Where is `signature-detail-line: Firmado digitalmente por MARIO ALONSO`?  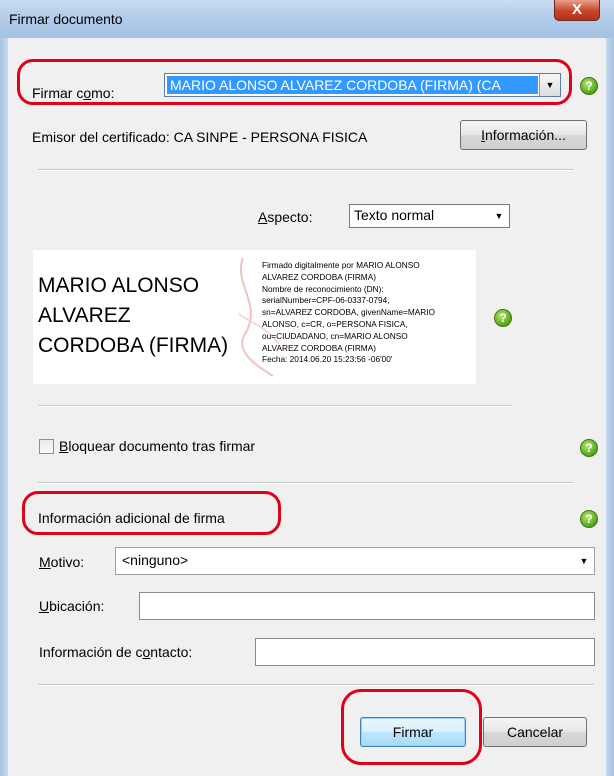 signature-detail-line: Firmado digitalmente por MARIO ALONSO is located at coordinates (341, 265).